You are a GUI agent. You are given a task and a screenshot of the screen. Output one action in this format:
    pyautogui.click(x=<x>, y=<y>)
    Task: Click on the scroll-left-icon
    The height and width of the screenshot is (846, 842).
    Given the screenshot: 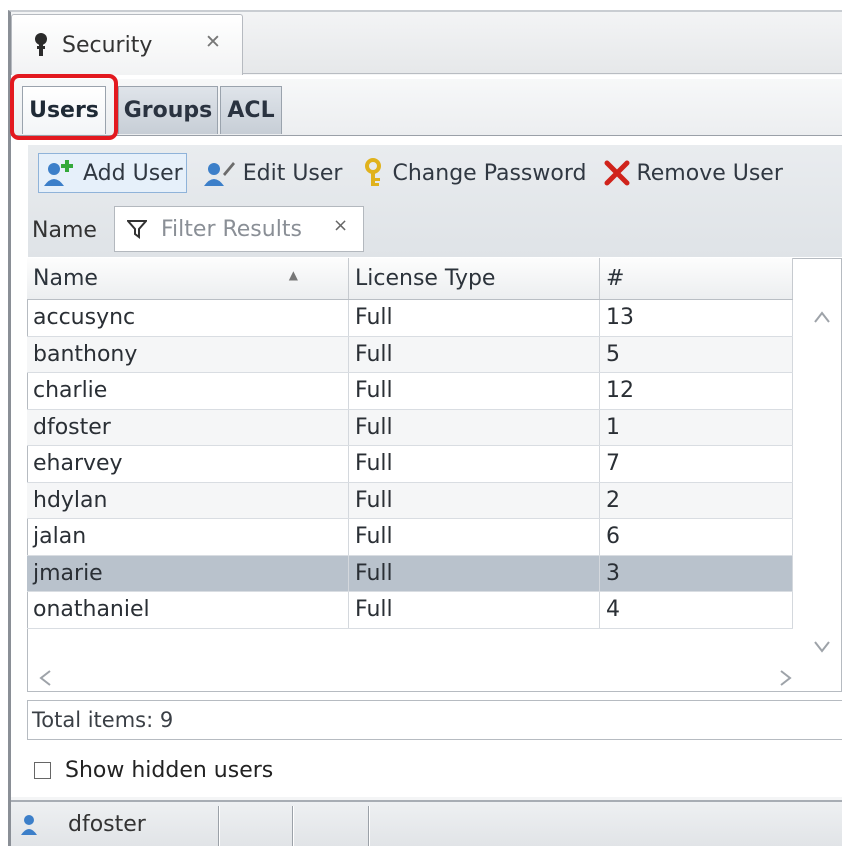 What is the action you would take?
    pyautogui.click(x=45, y=678)
    